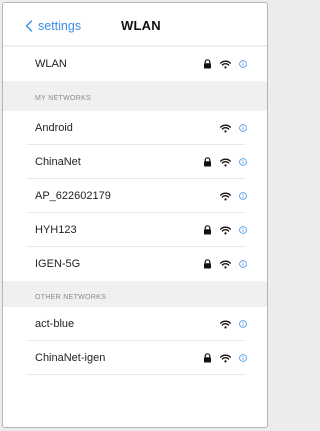  What do you see at coordinates (56, 230) in the screenshot?
I see `network-name: HYH123` at bounding box center [56, 230].